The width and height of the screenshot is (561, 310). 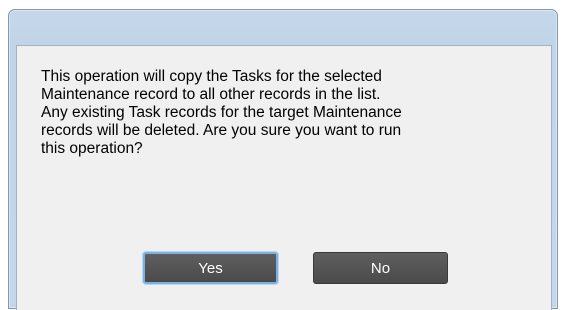 I want to click on no-button-label: No, so click(x=380, y=268).